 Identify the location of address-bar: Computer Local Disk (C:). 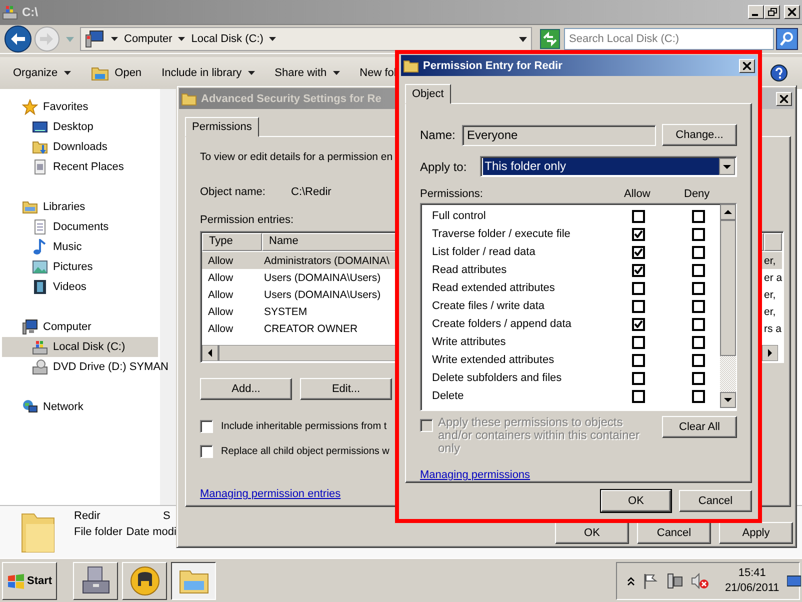
(306, 39).